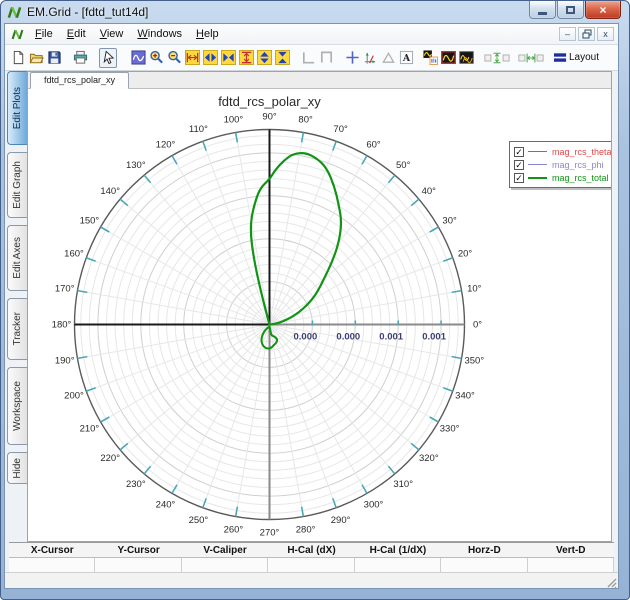 The height and width of the screenshot is (600, 630). What do you see at coordinates (311, 34) in the screenshot?
I see `menu-bar: File Edit View Windows Help – x` at bounding box center [311, 34].